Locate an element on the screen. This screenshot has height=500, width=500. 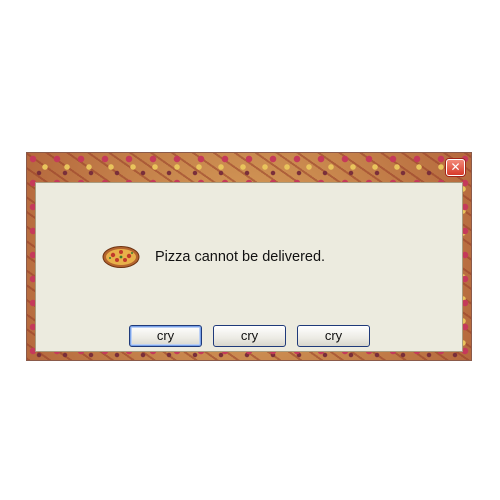
close-icon: ✕ is located at coordinates (455, 167).